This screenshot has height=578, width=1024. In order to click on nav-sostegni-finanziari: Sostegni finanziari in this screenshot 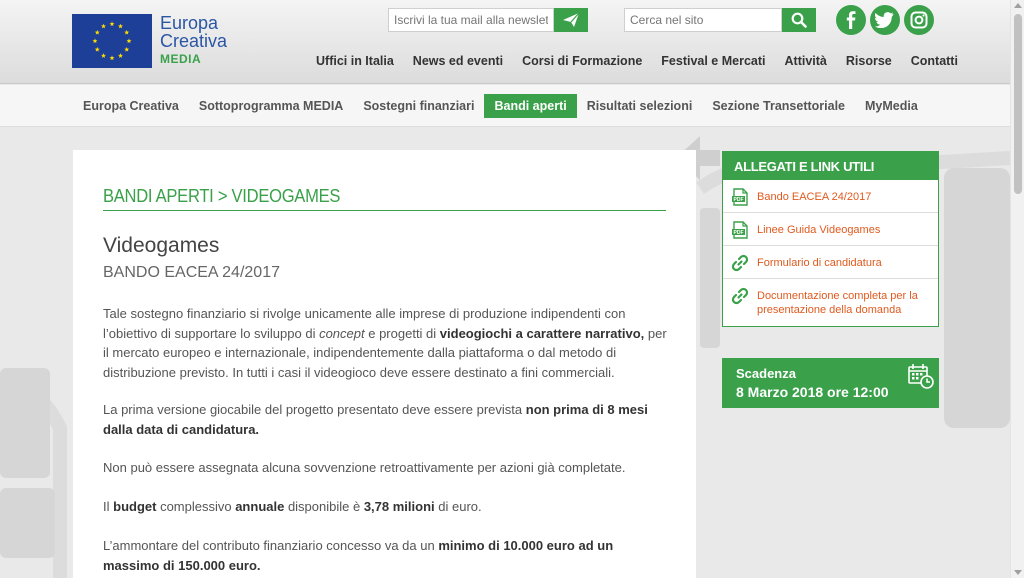, I will do `click(418, 106)`.